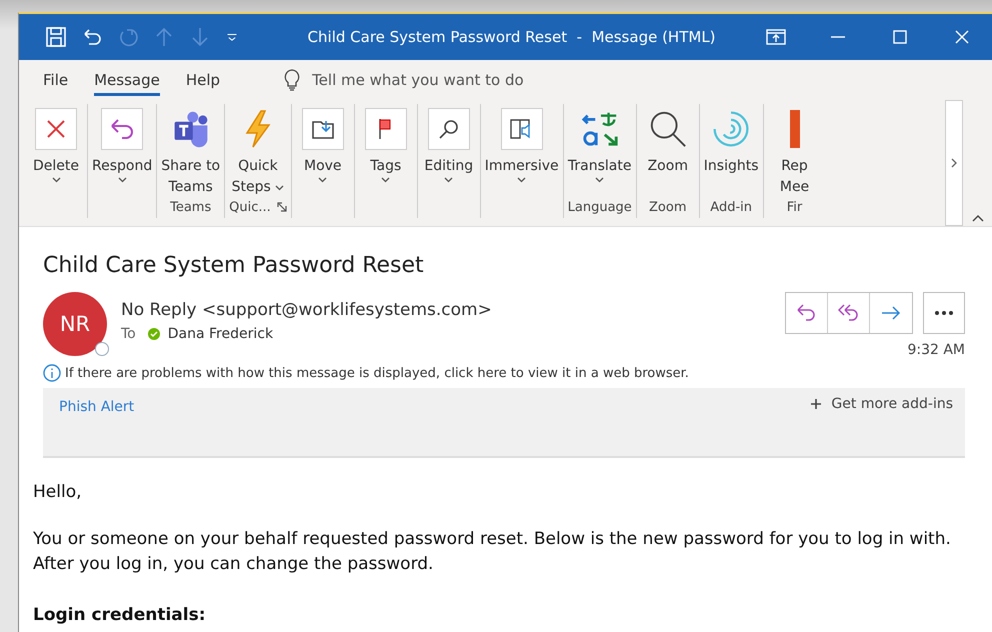  I want to click on maximize-icon, so click(900, 37).